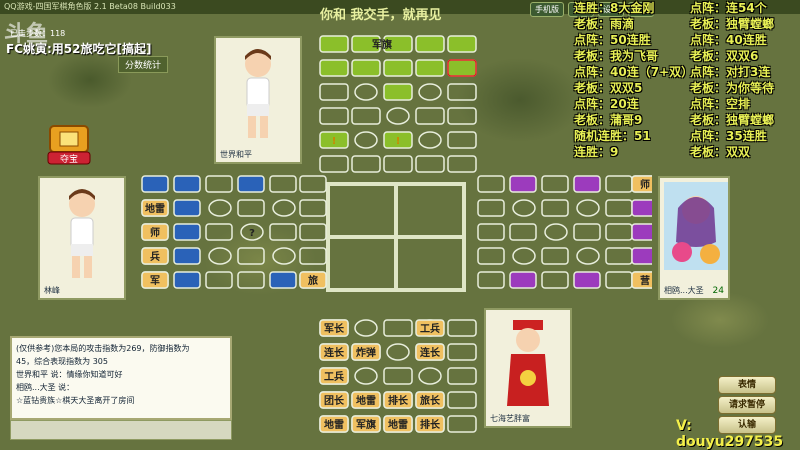  I want to click on treasure-chest-icon: 夺宝, so click(69, 142).